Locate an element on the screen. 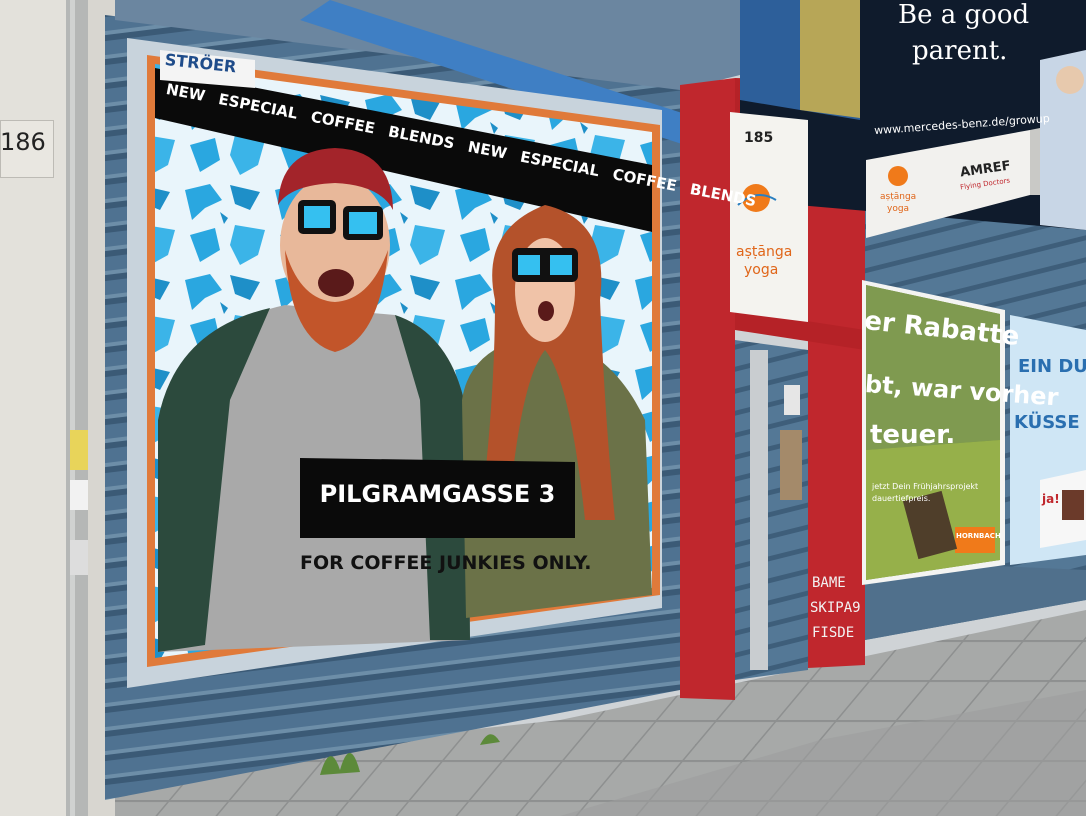 This screenshot has height=816, width=1086. mercedes-headline-2: parent. is located at coordinates (960, 51).